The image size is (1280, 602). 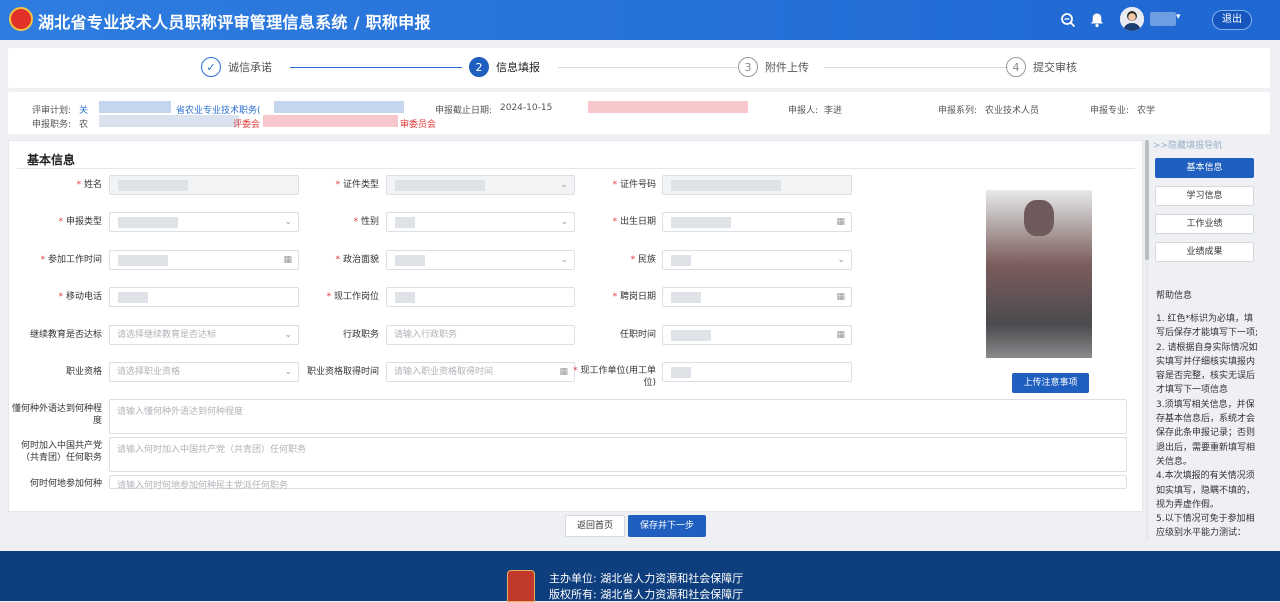 I want to click on progress-steps: ✓ 诚信承诺 2 信息填报 3 附件上传 4 提交审核, so click(x=639, y=68).